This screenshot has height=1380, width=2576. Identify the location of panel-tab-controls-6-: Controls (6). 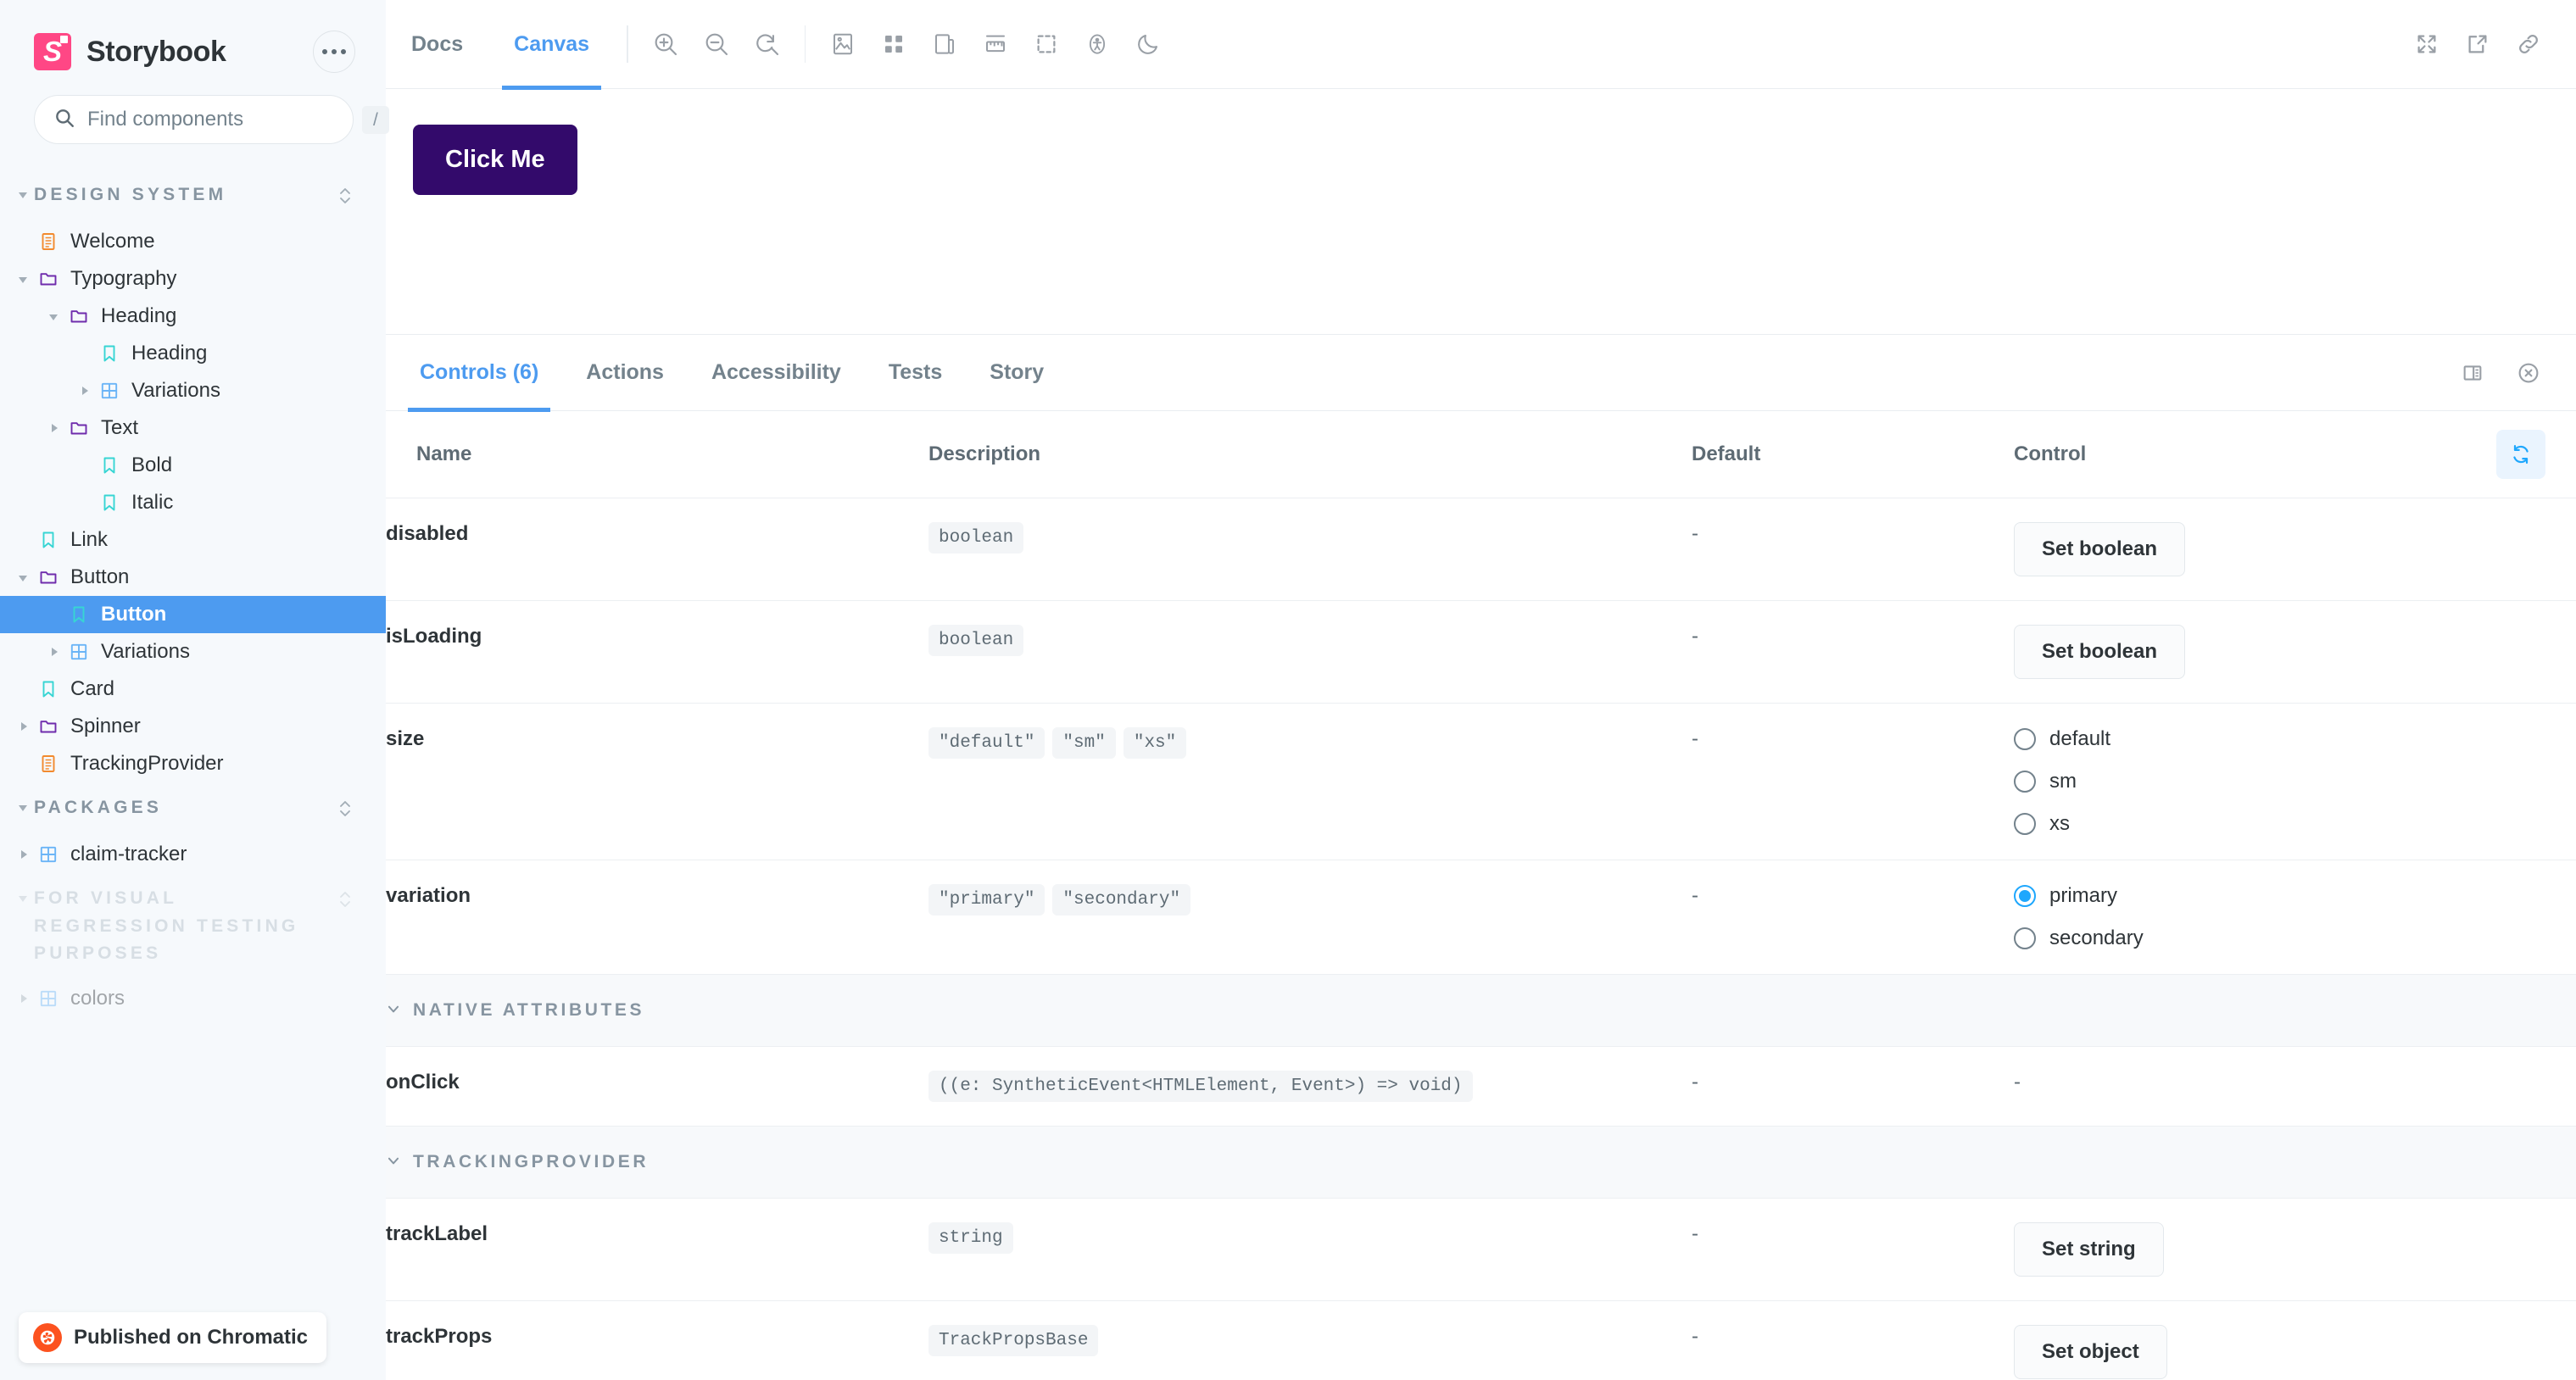
(479, 373).